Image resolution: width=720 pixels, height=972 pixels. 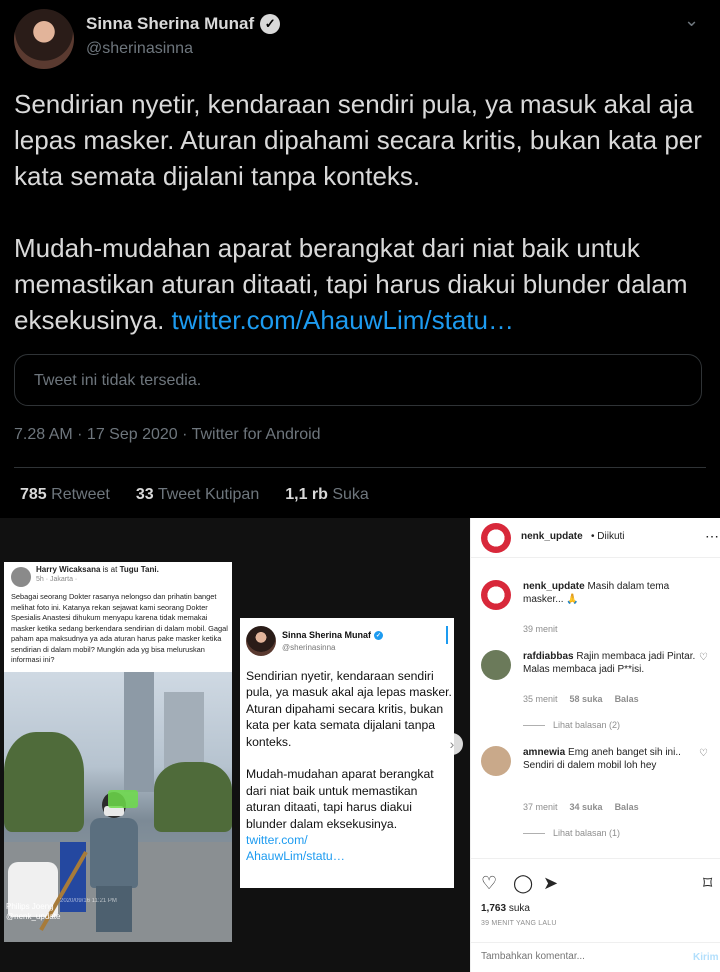 What do you see at coordinates (327, 635) in the screenshot?
I see `tweet-card-name: Sinna Sherina Munaf` at bounding box center [327, 635].